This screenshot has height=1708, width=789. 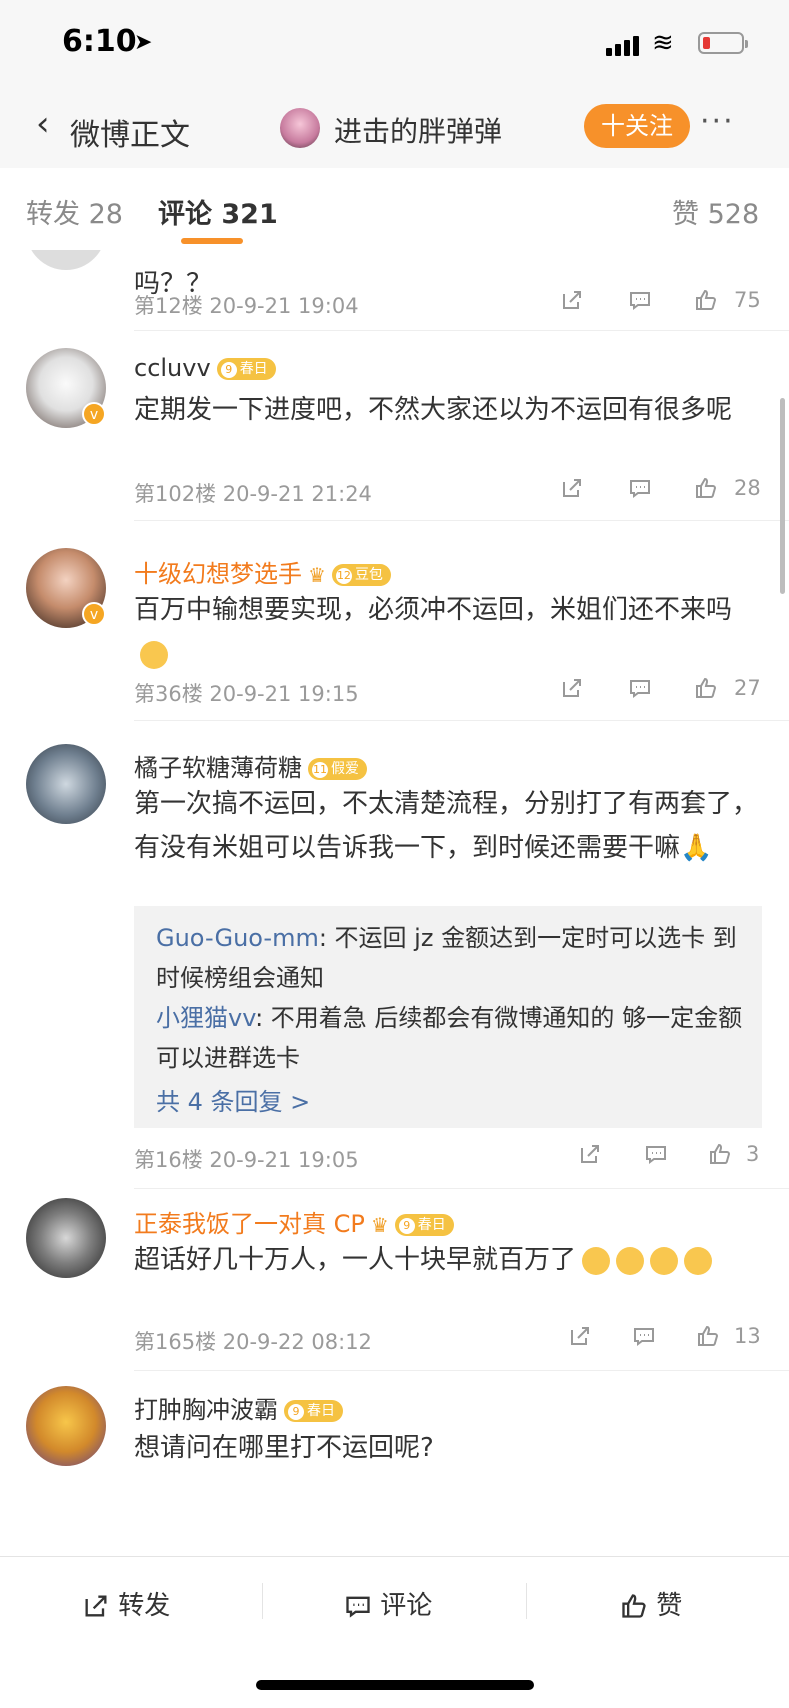 I want to click on author-avatar, so click(x=300, y=128).